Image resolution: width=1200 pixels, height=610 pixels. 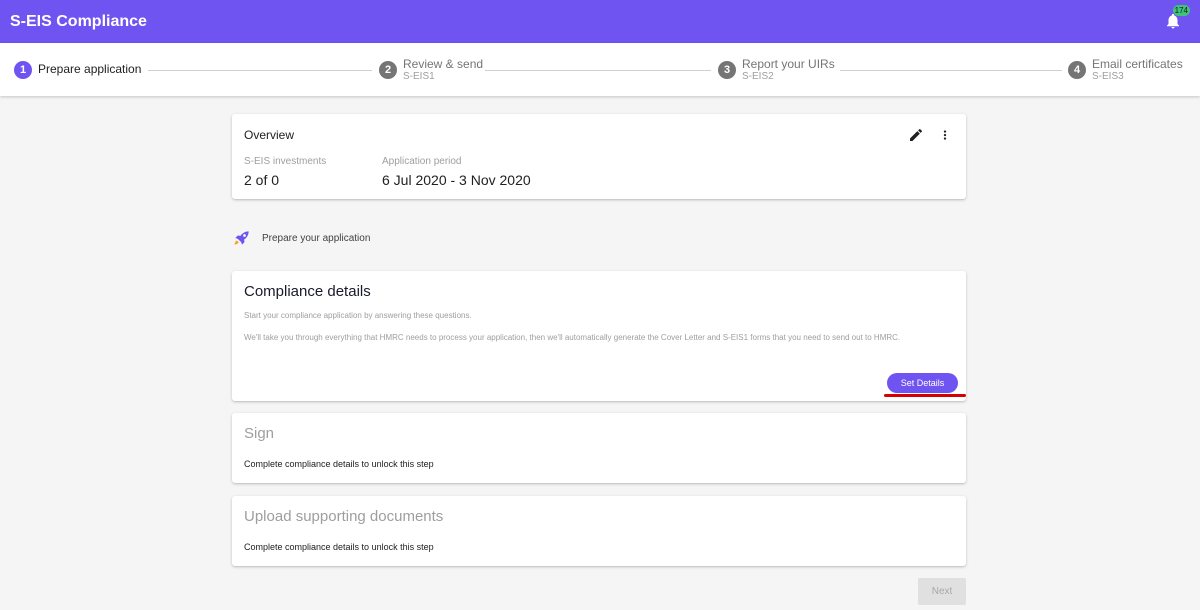 I want to click on sign-heading: Sign, so click(x=259, y=433).